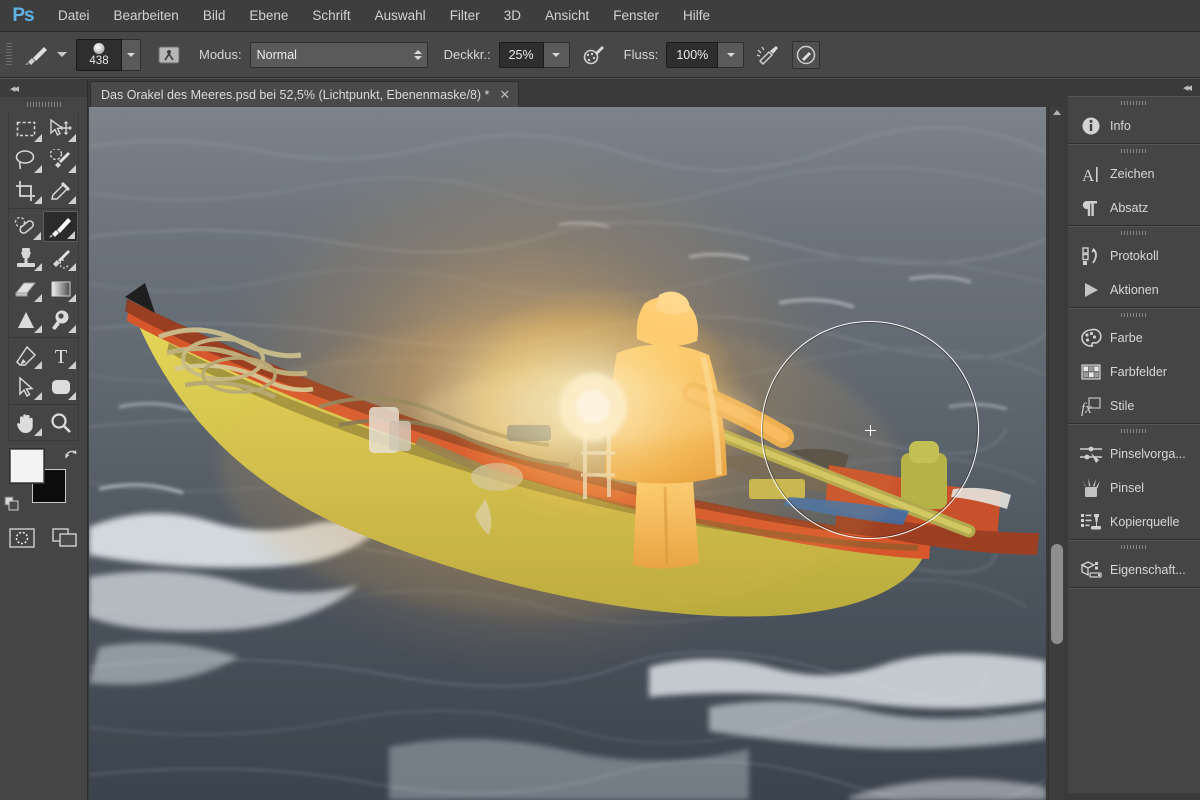 The height and width of the screenshot is (800, 1200). I want to click on tool-type: T, so click(61, 355).